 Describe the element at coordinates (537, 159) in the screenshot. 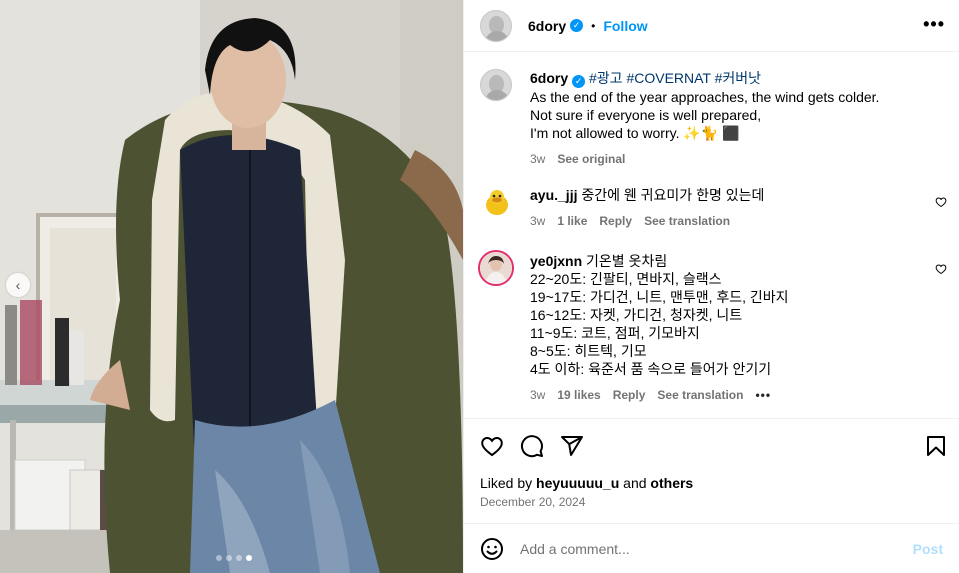

I see `caption-time: 3w` at that location.